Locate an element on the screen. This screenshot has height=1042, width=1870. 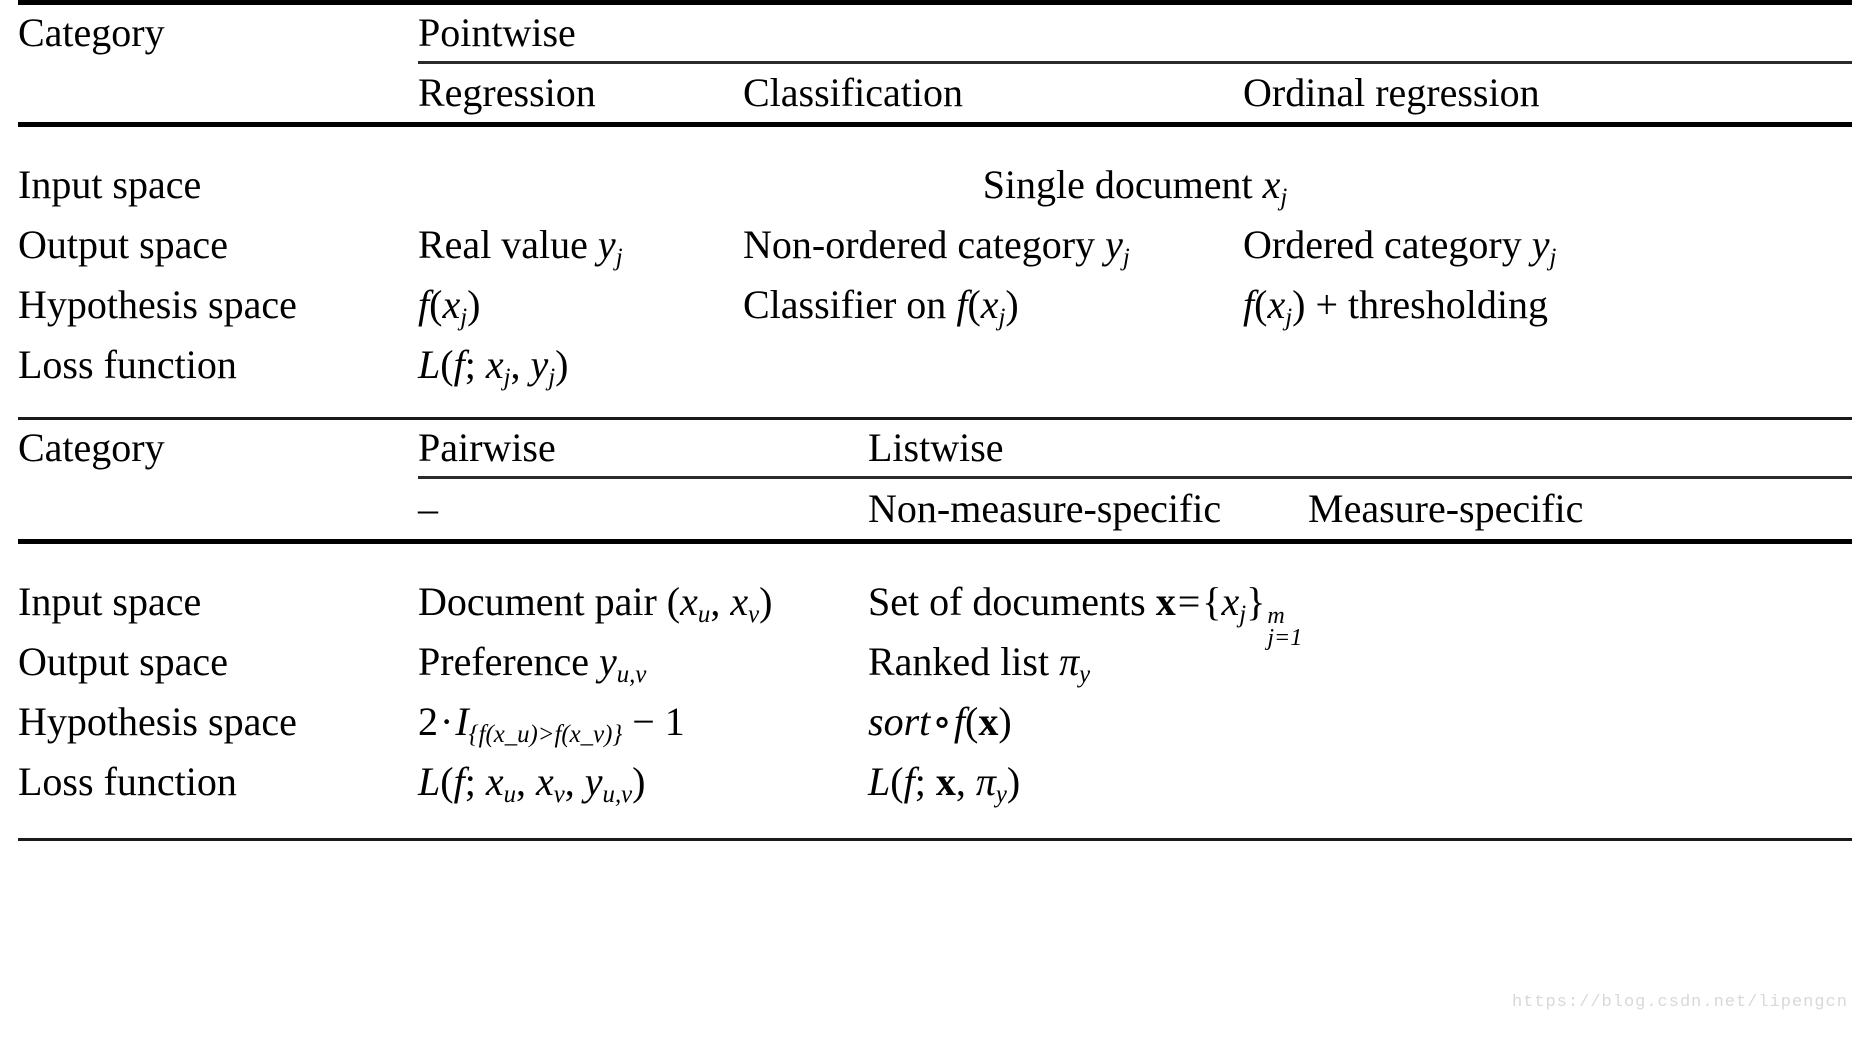
table1-hypothesis-ordinal: f(xj) + thresholding is located at coordinates (1395, 306).